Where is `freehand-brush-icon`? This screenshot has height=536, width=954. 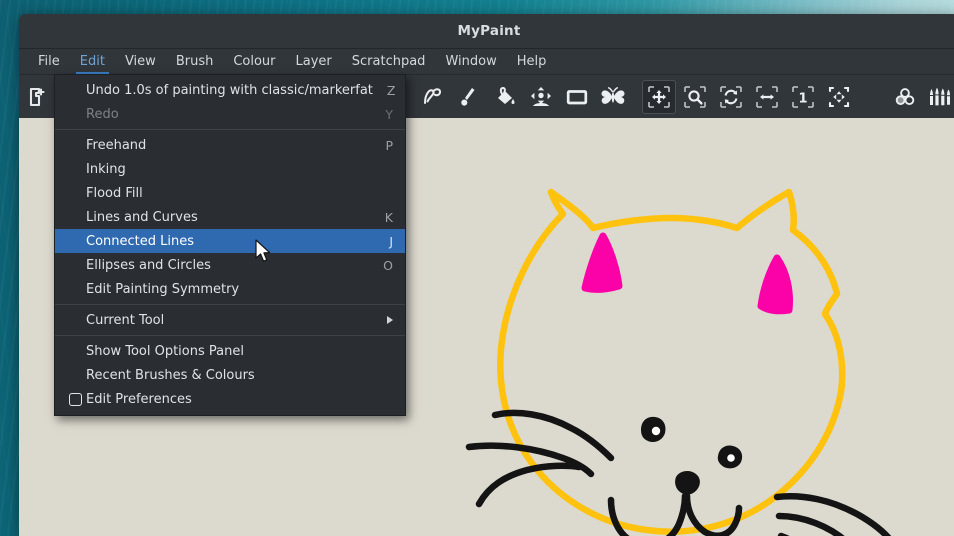
freehand-brush-icon is located at coordinates (433, 95).